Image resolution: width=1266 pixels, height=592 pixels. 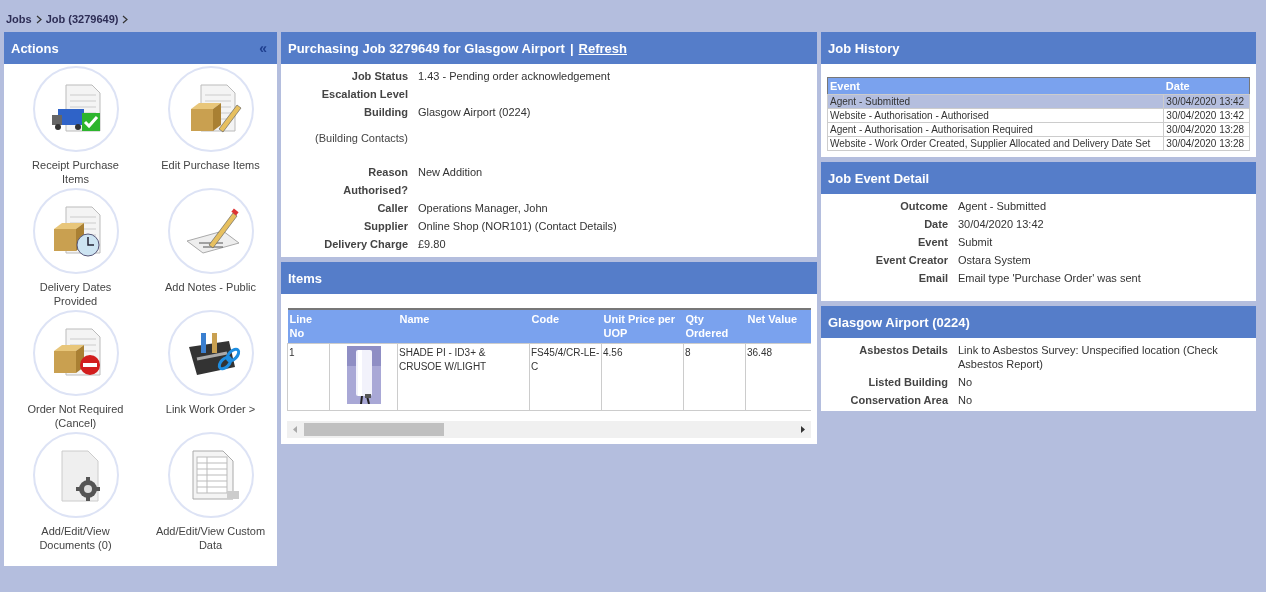 What do you see at coordinates (451, 172) in the screenshot?
I see `field-value: New Addition` at bounding box center [451, 172].